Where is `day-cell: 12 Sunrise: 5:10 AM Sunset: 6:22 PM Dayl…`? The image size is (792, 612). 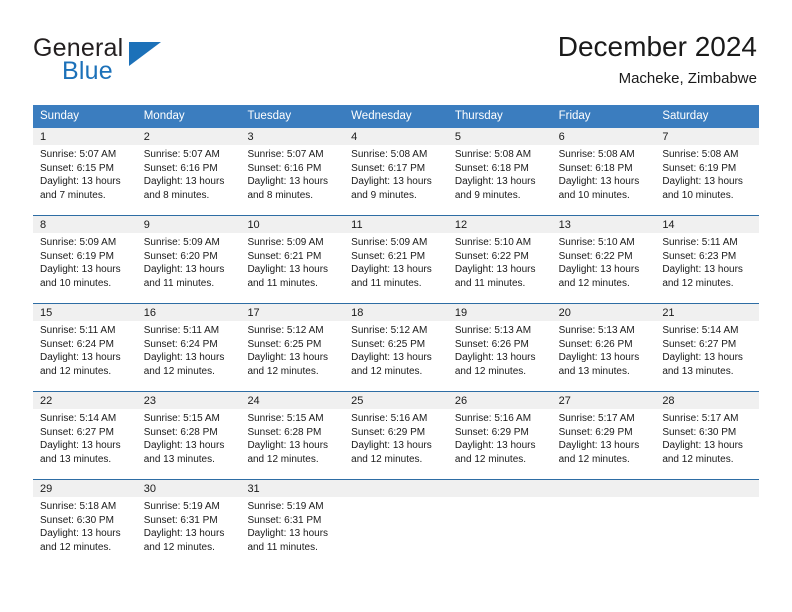 day-cell: 12 Sunrise: 5:10 AM Sunset: 6:22 PM Dayl… is located at coordinates (499, 259).